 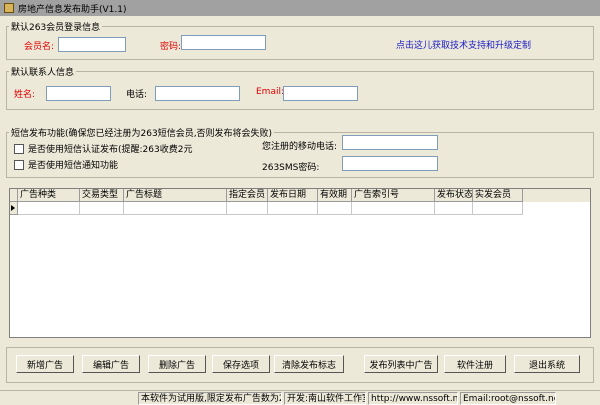 I want to click on column-header: 指定会员, so click(x=247, y=195).